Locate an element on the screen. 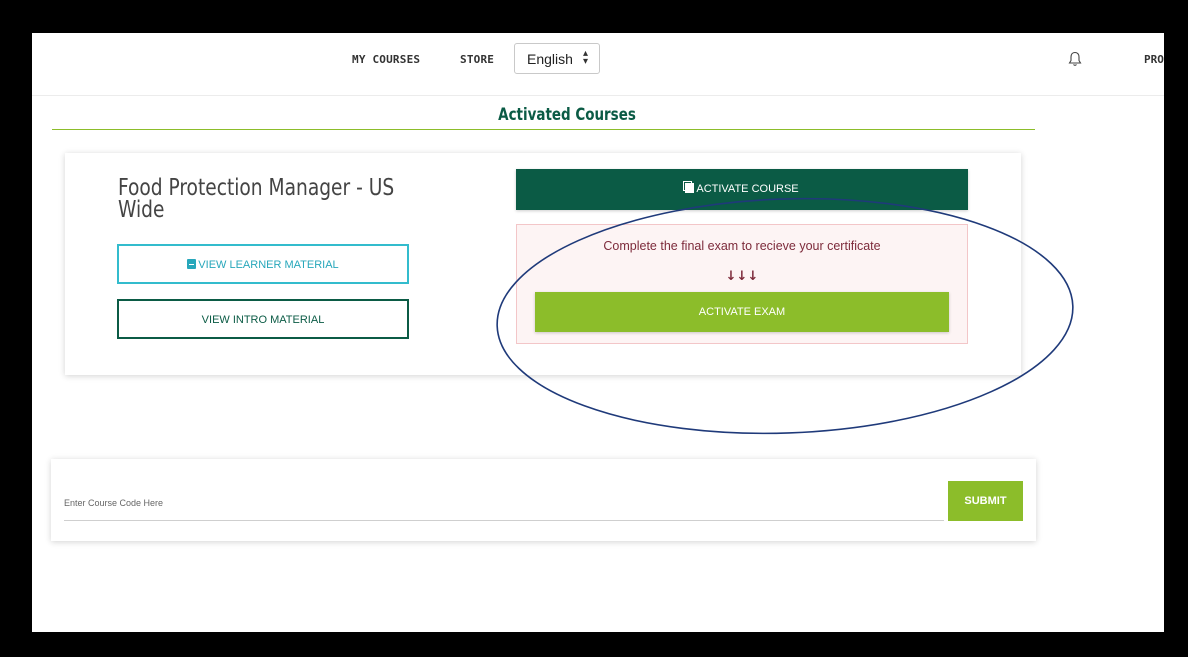  sort-caret-icon: ▴ ▾ is located at coordinates (585, 57).